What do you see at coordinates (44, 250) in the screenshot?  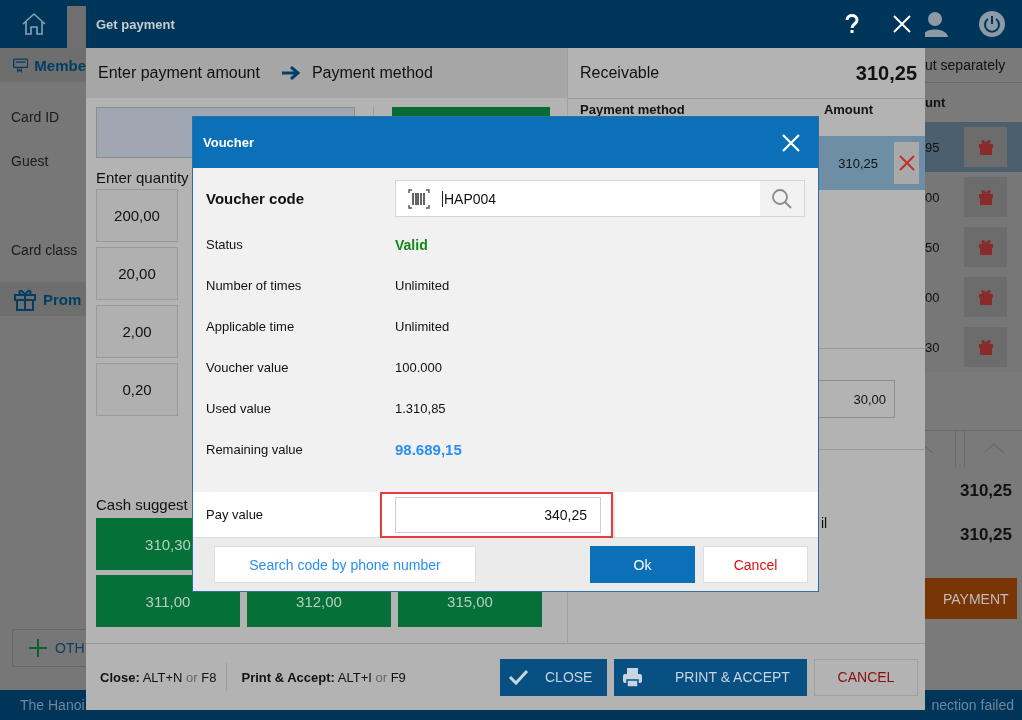 I see `field-label: Card class` at bounding box center [44, 250].